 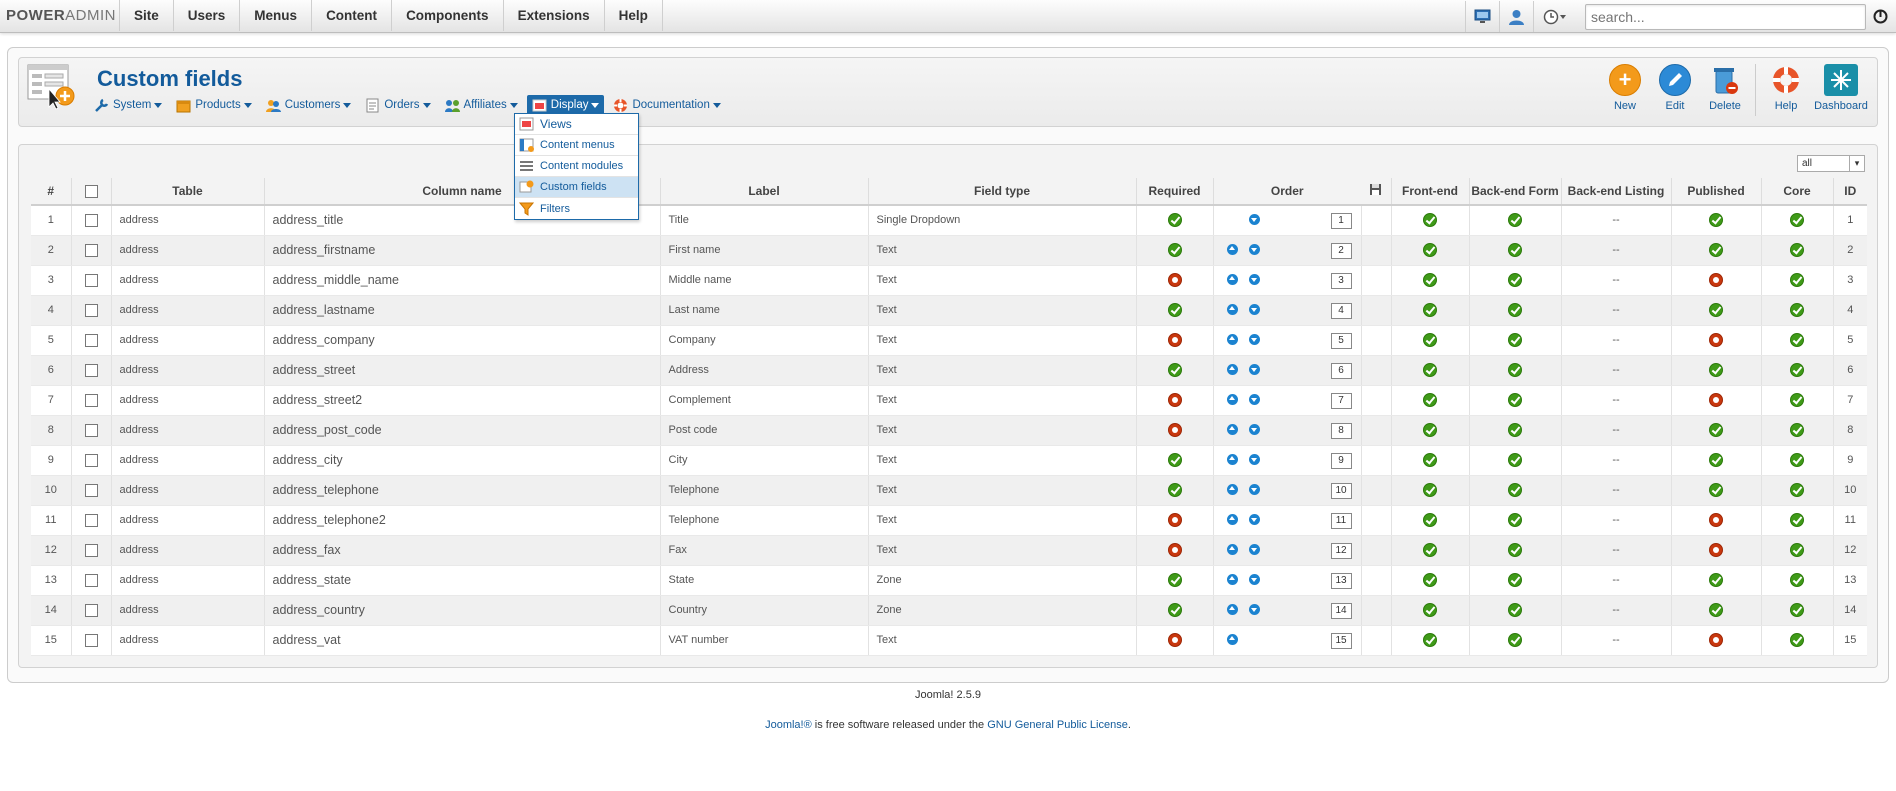 I want to click on row-column-name-link: address_city, so click(x=462, y=460).